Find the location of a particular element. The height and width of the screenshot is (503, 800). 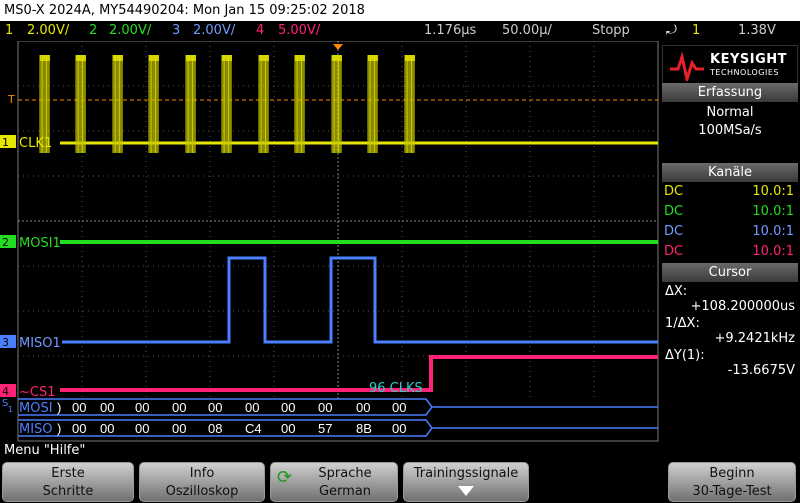

delta-y-value: -13.6675V is located at coordinates (761, 370).